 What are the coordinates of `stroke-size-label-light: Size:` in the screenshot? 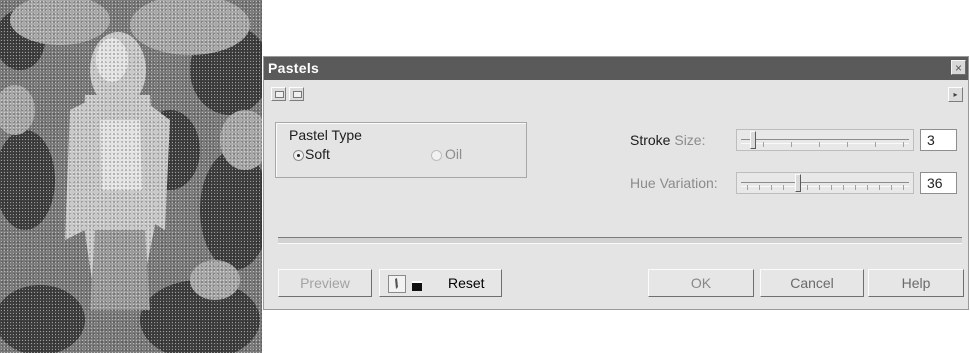 It's located at (690, 140).